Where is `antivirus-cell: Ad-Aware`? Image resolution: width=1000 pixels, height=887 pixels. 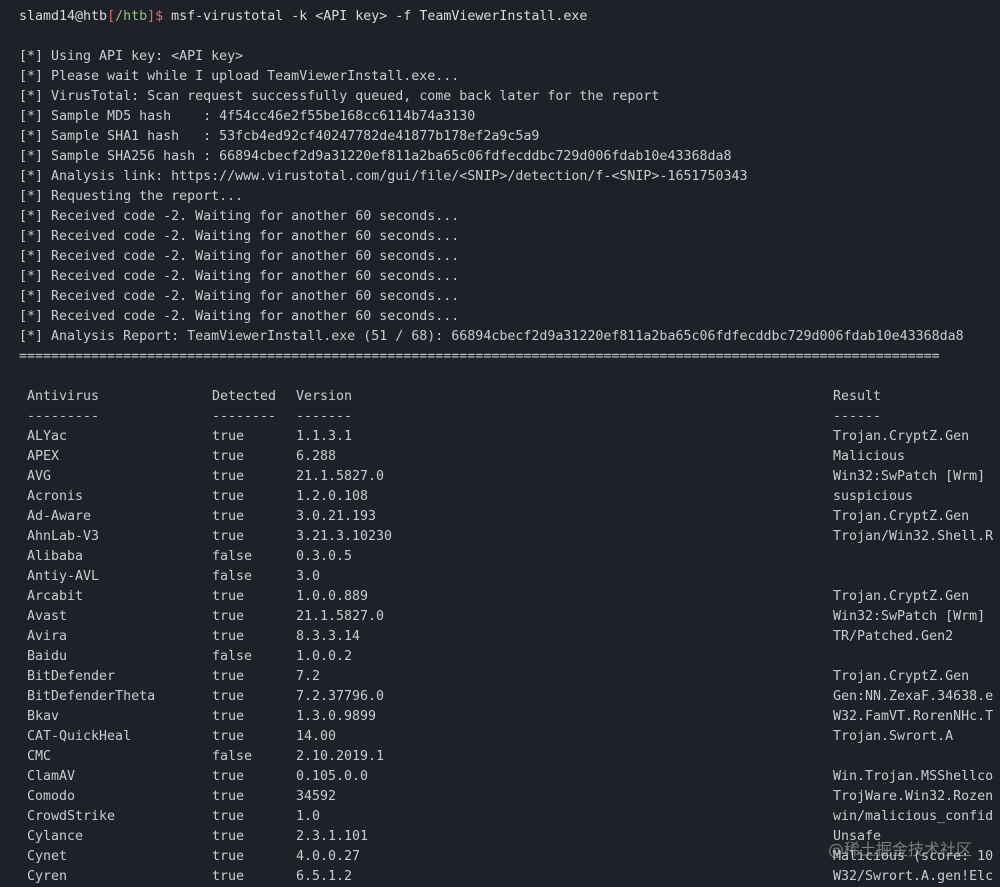 antivirus-cell: Ad-Aware is located at coordinates (59, 516).